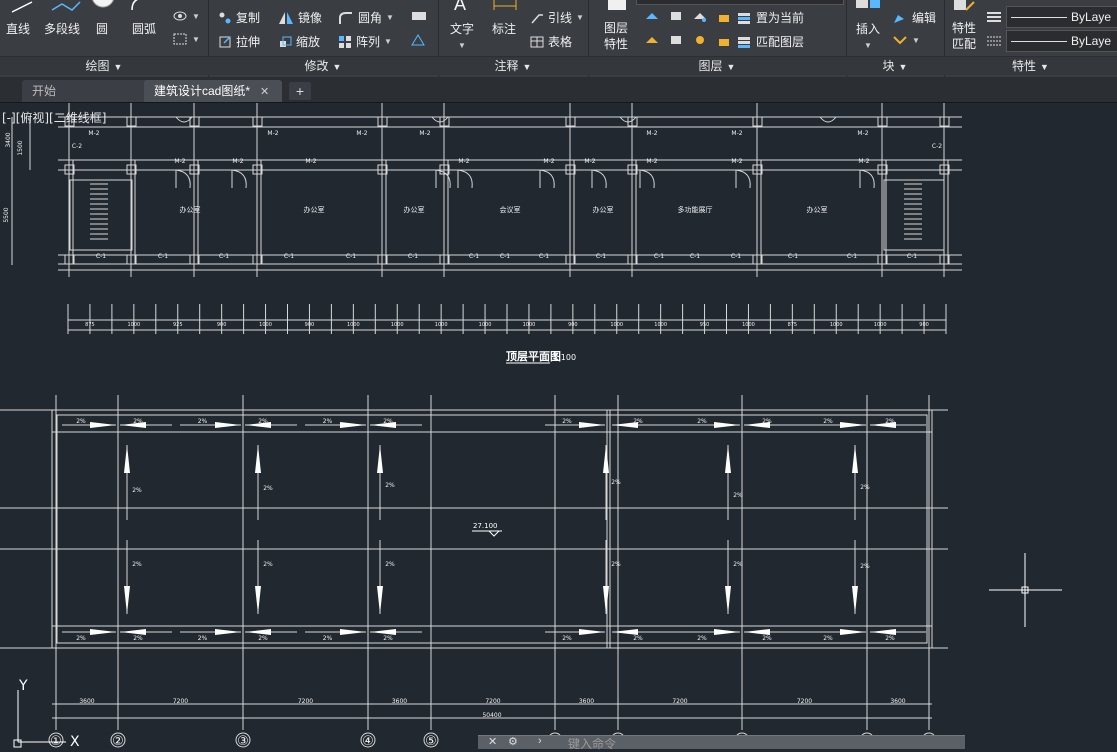  Describe the element at coordinates (558, 90) in the screenshot. I see `file-tab-bar: 开始 建筑设计cad图纸* ✕ +` at that location.